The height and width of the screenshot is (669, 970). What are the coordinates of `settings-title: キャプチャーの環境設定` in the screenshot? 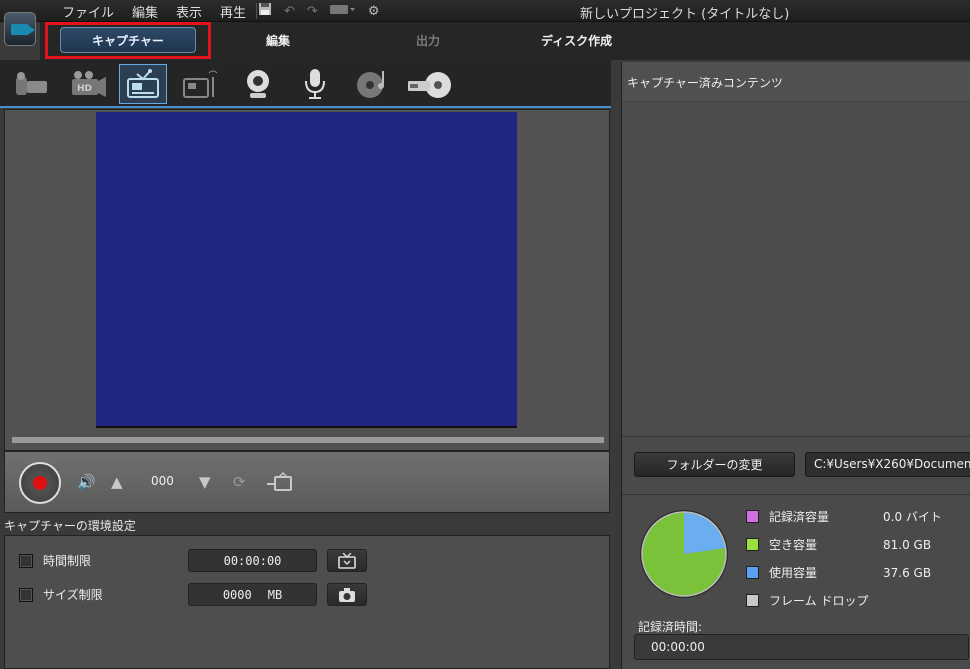 It's located at (70, 526).